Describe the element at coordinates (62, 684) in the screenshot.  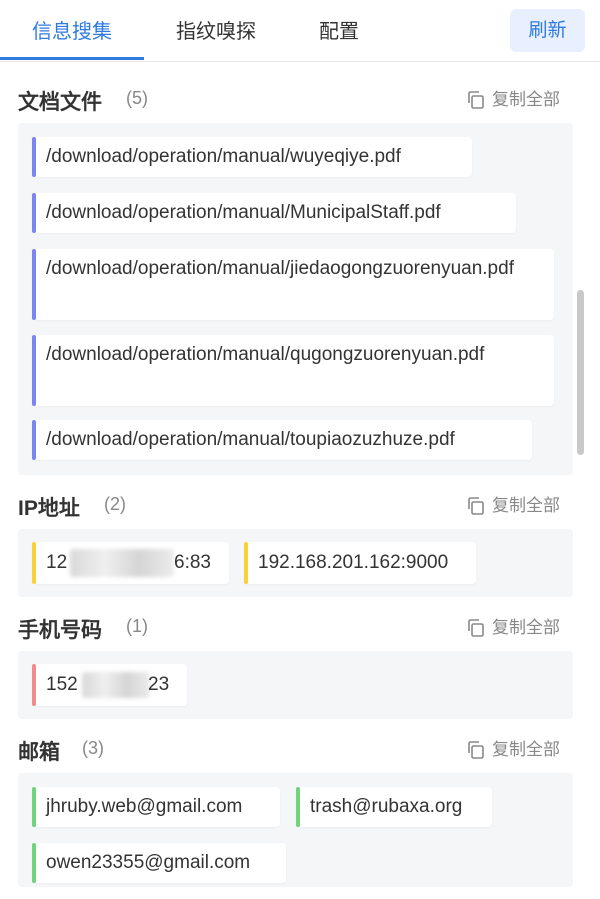
I see `phone-item-prefix: 152` at that location.